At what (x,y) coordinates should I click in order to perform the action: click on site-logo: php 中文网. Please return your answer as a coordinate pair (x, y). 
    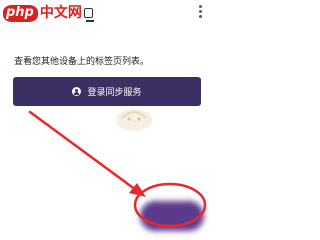
    Looking at the image, I should click on (42, 13).